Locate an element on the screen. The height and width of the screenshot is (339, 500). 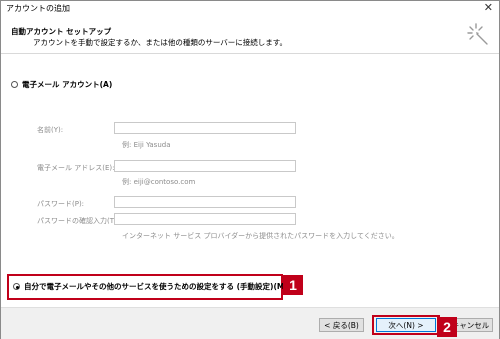
password-input is located at coordinates (205, 202).